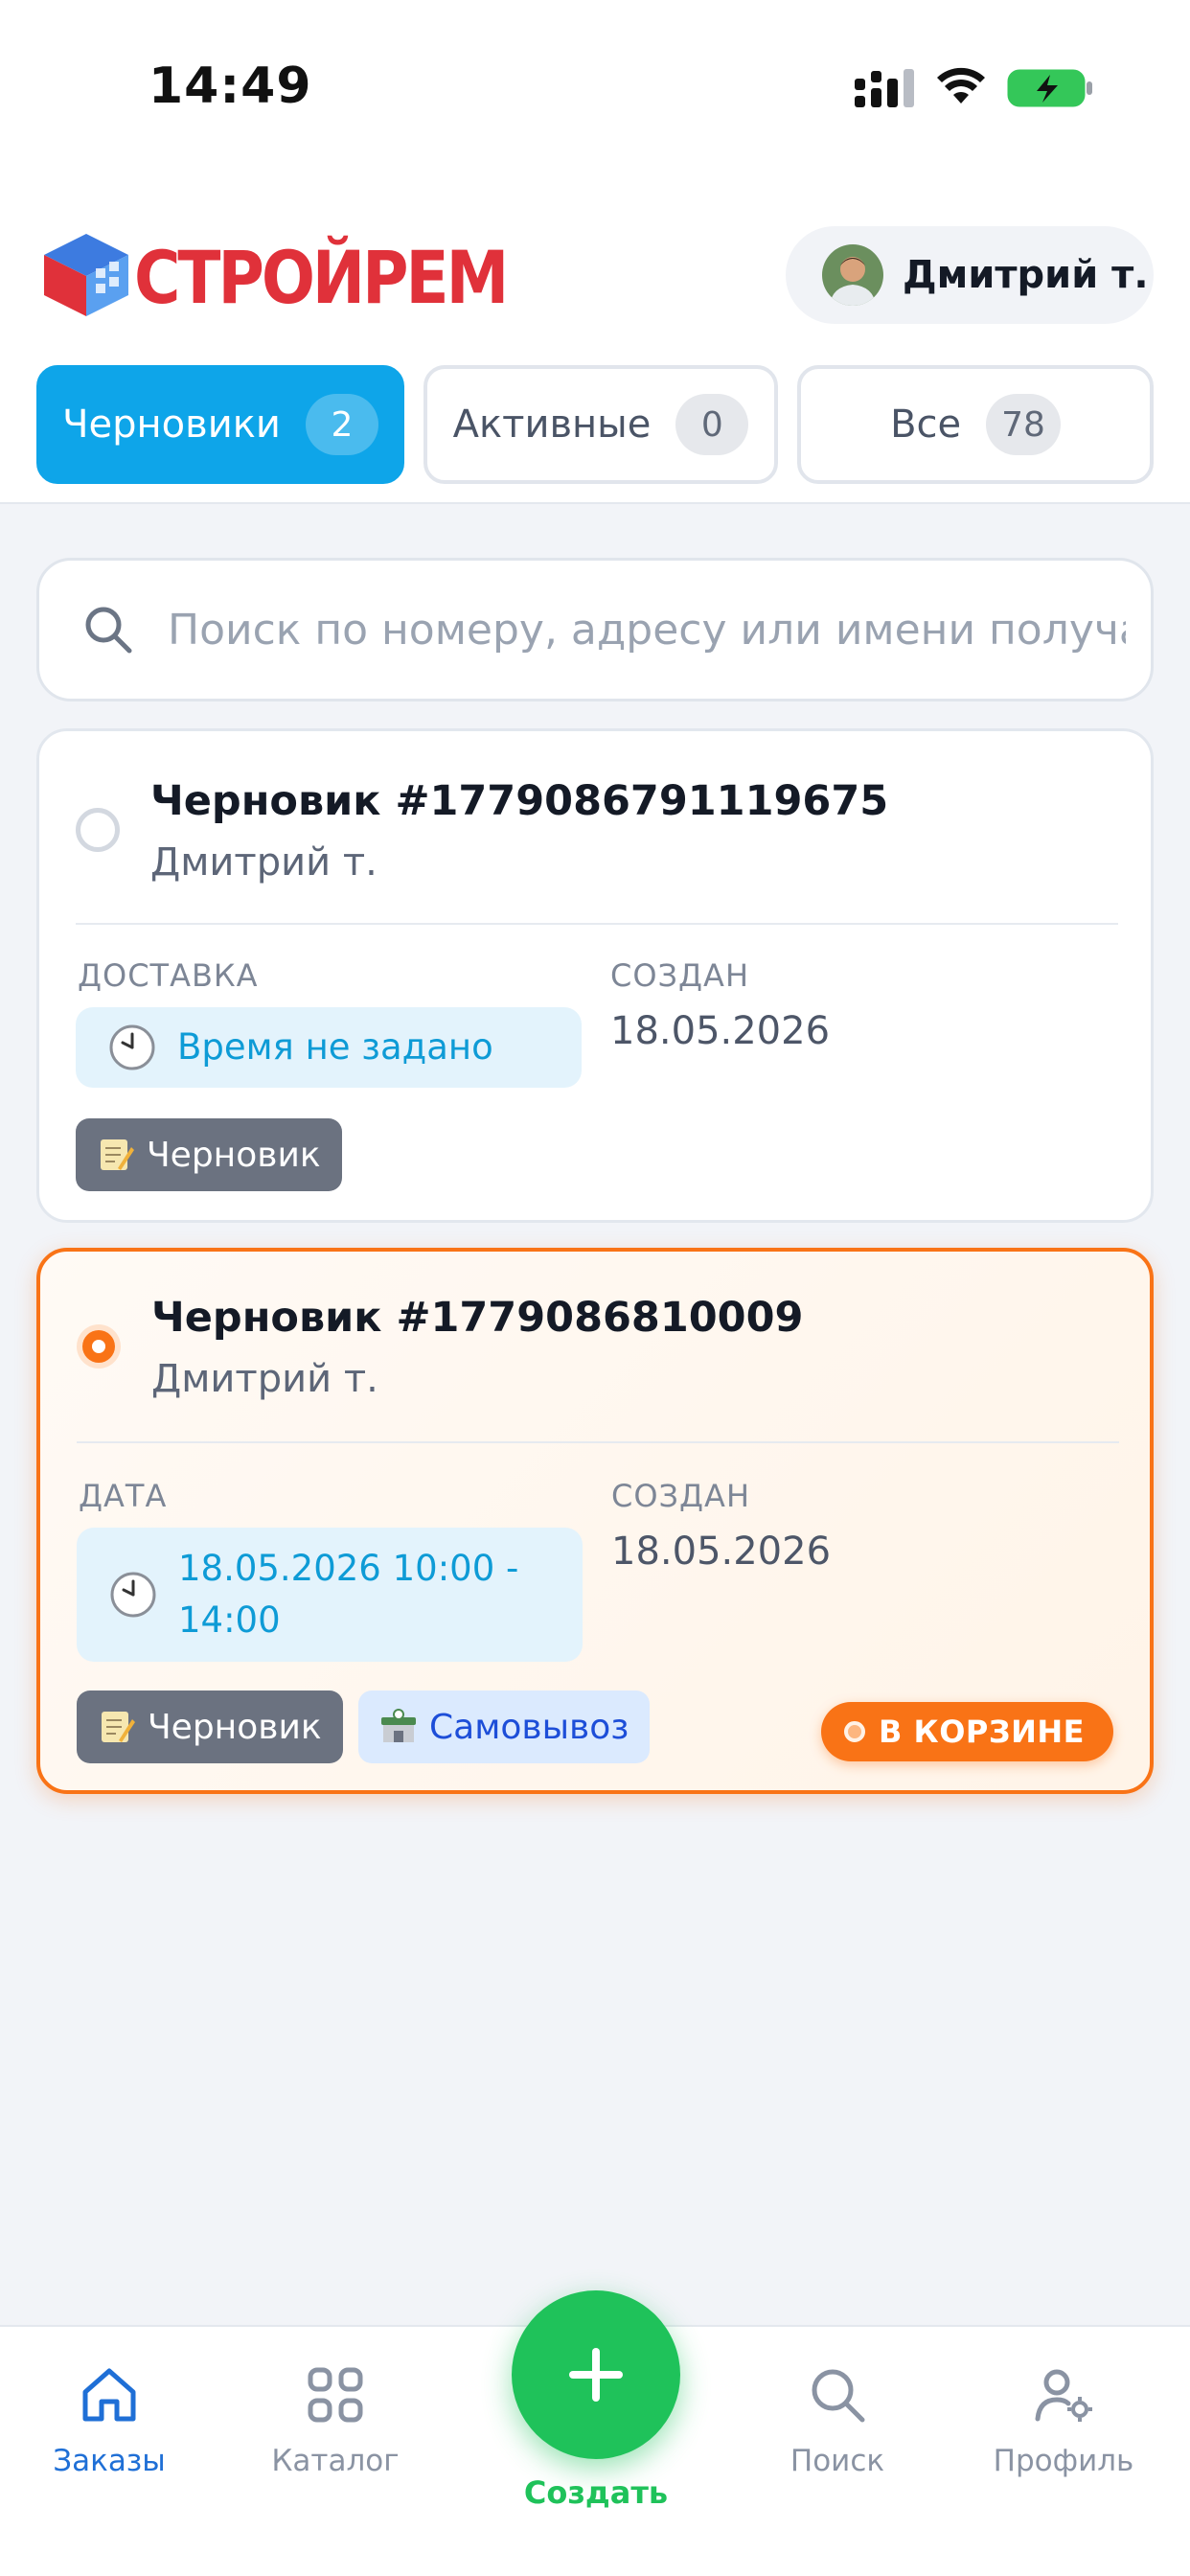 This screenshot has height=2576, width=1190. I want to click on nav-orders: Заказы, so click(109, 2420).